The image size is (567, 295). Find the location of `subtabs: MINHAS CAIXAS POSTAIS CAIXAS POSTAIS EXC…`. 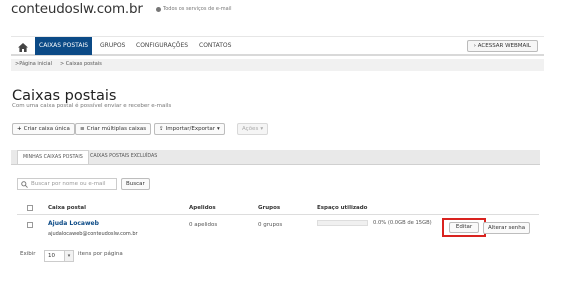

subtabs: MINHAS CAIXAS POSTAIS CAIXAS POSTAIS EXC… is located at coordinates (275, 157).